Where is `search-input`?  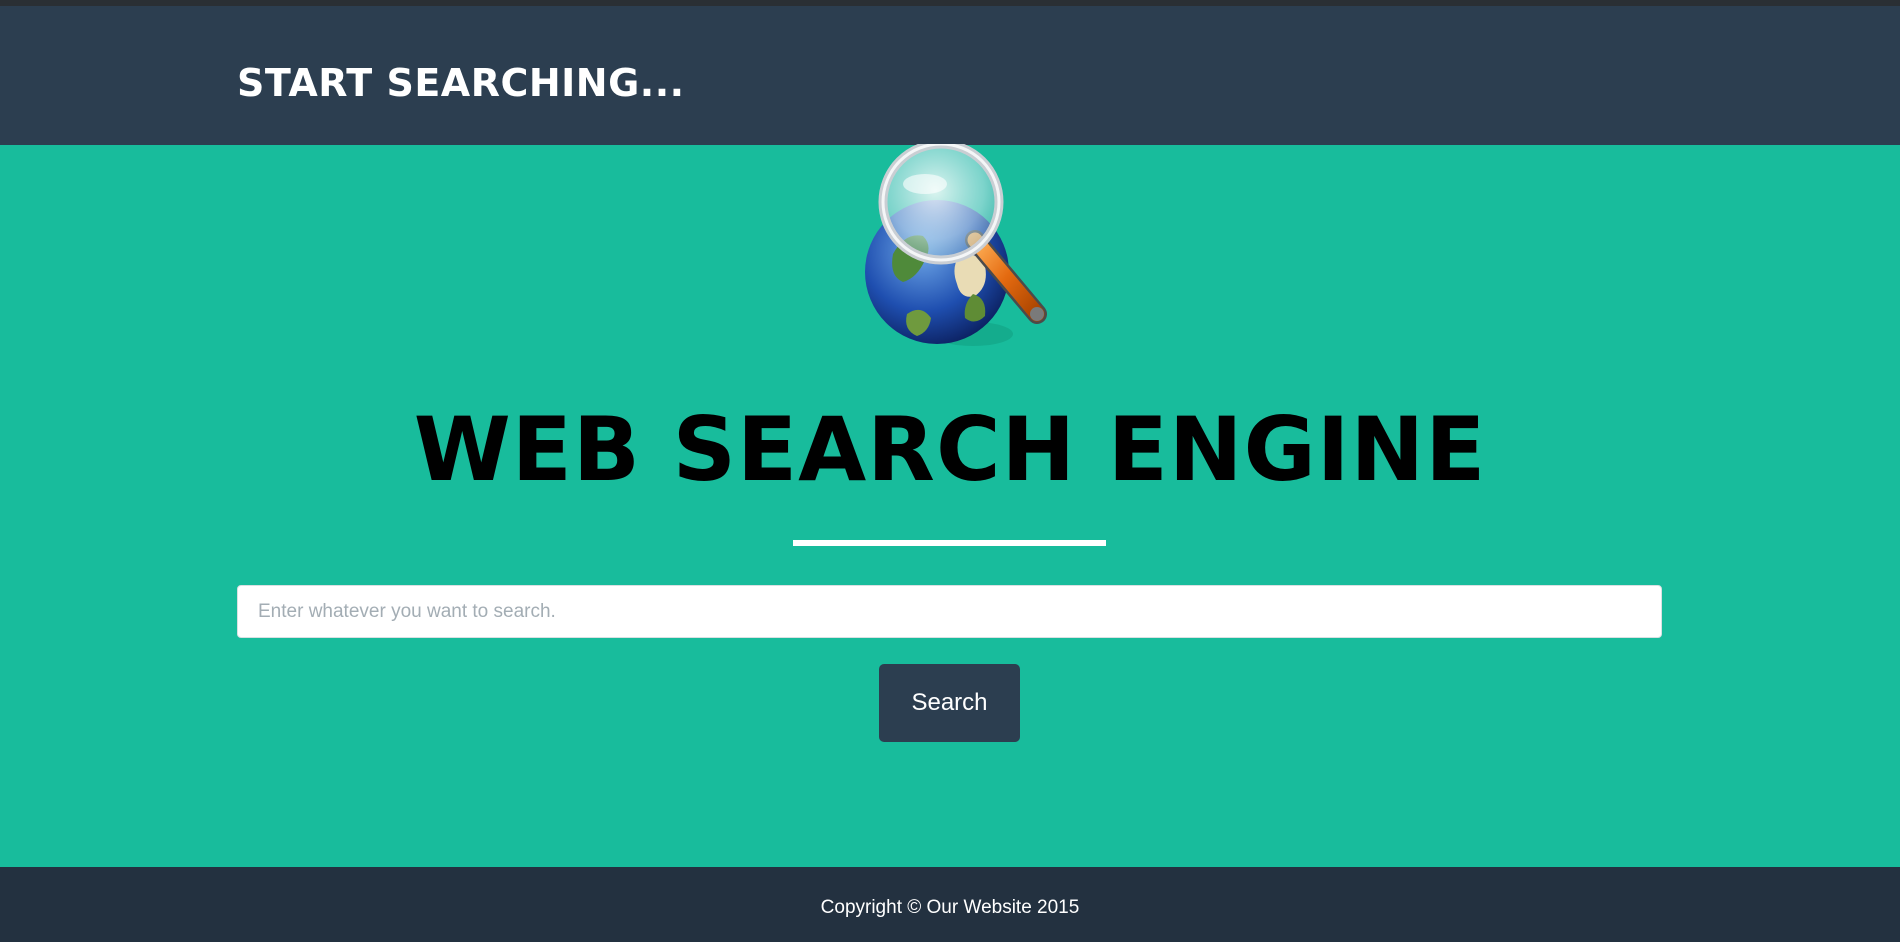
search-input is located at coordinates (949, 611).